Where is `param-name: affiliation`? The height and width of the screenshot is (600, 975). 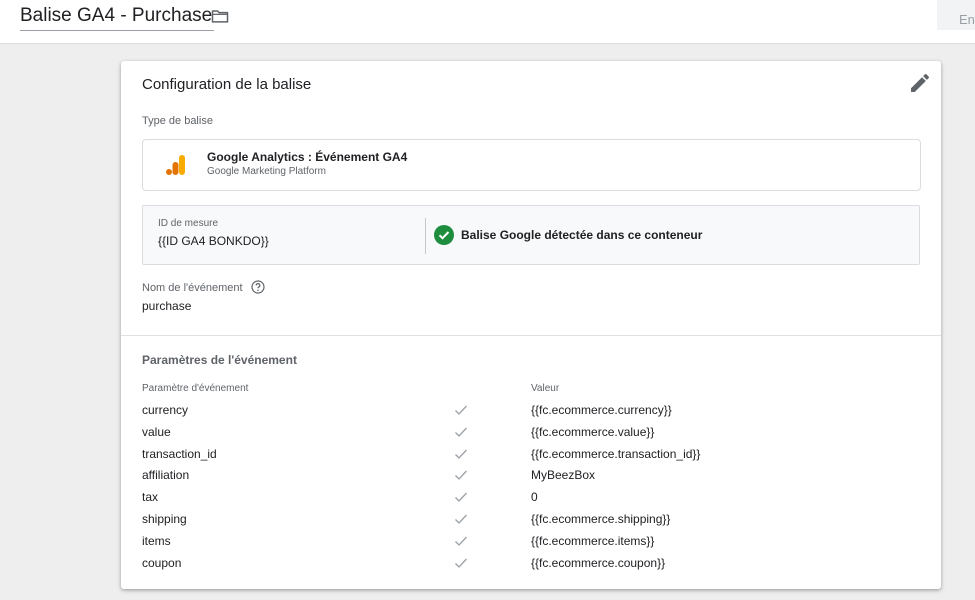 param-name: affiliation is located at coordinates (166, 475).